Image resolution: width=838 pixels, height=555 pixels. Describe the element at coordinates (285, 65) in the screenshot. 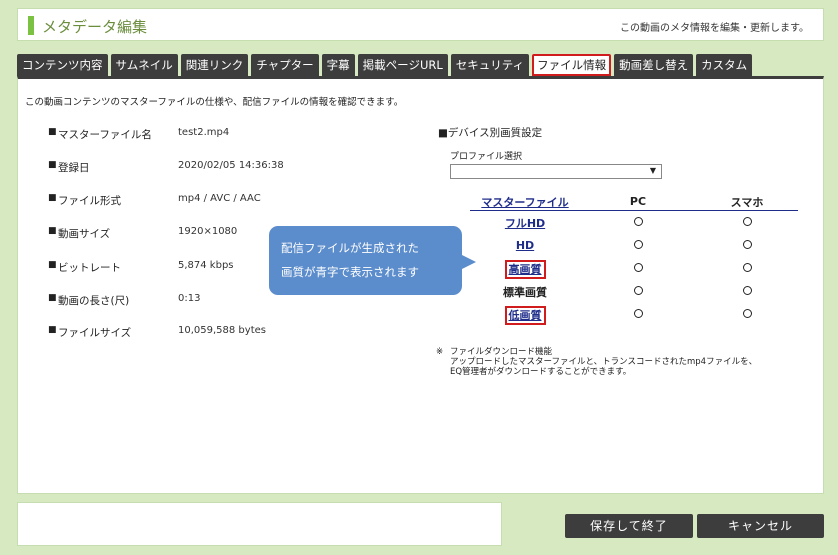

I see `tab-chapter: チャプター` at that location.